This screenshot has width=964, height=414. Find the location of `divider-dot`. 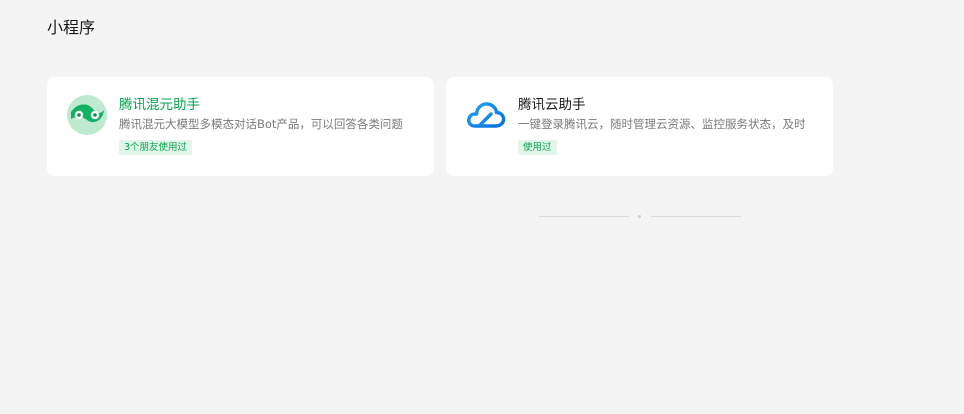

divider-dot is located at coordinates (639, 216).